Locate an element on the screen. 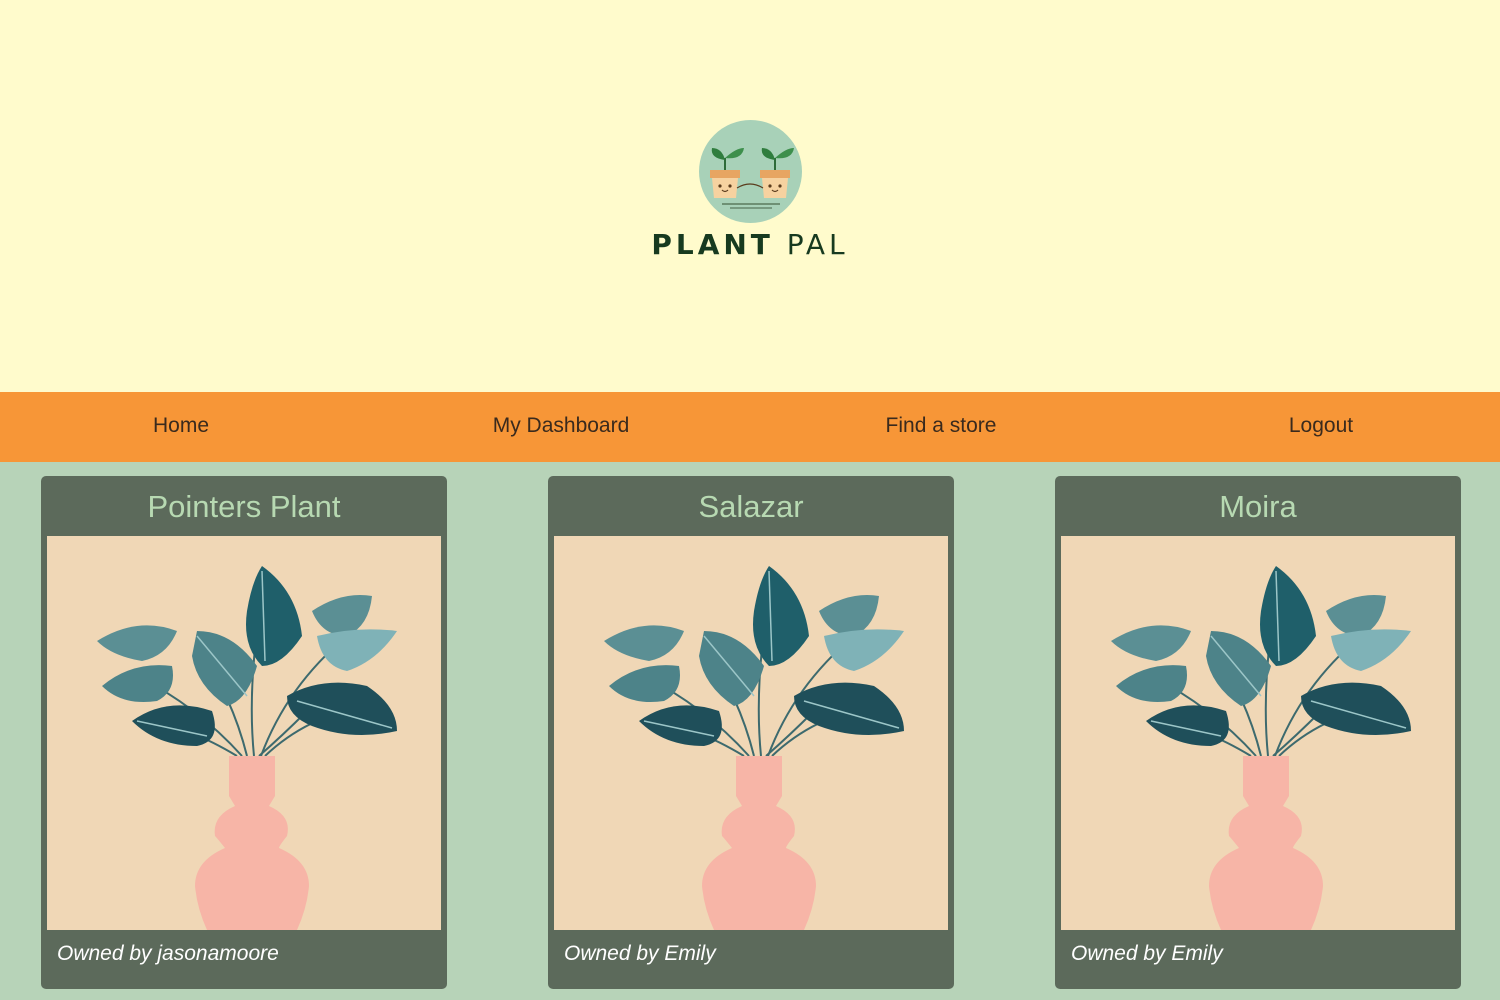 This screenshot has width=1500, height=1000. nav-home-link: Home is located at coordinates (181, 427).